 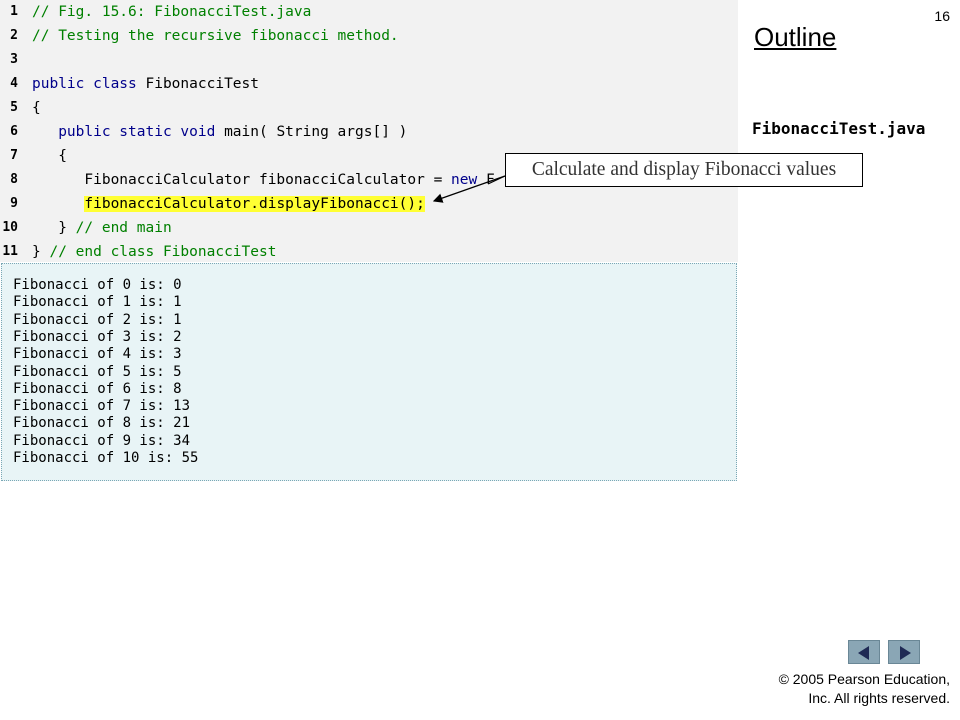 What do you see at coordinates (469, 189) in the screenshot?
I see `callout-arrow-icon` at bounding box center [469, 189].